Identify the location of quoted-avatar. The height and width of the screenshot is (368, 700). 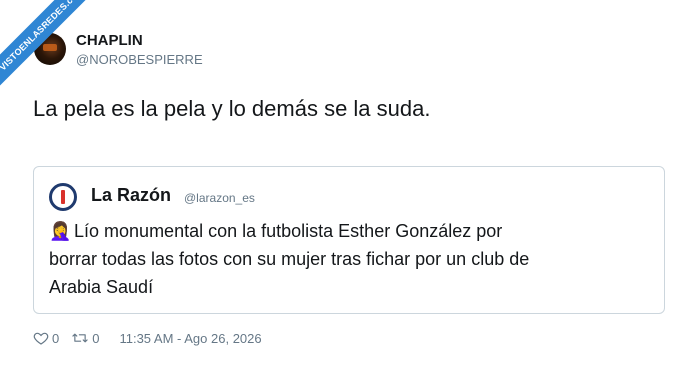
(63, 197).